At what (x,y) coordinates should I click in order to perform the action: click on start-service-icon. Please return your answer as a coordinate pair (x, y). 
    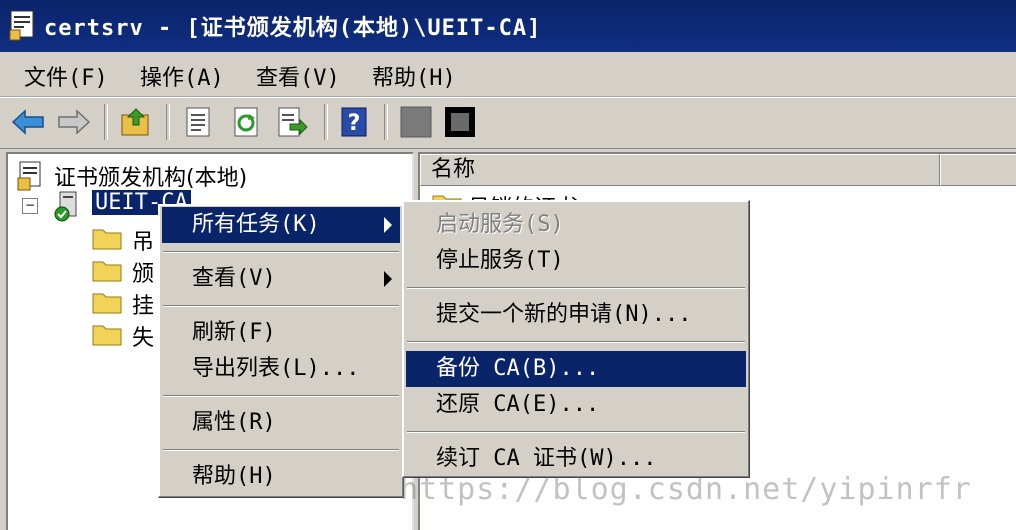
    Looking at the image, I should click on (416, 122).